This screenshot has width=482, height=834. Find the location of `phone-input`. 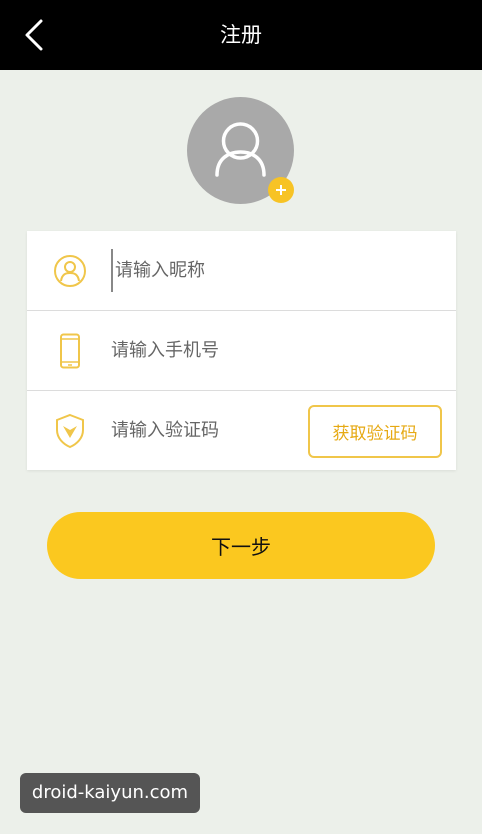

phone-input is located at coordinates (206, 350).